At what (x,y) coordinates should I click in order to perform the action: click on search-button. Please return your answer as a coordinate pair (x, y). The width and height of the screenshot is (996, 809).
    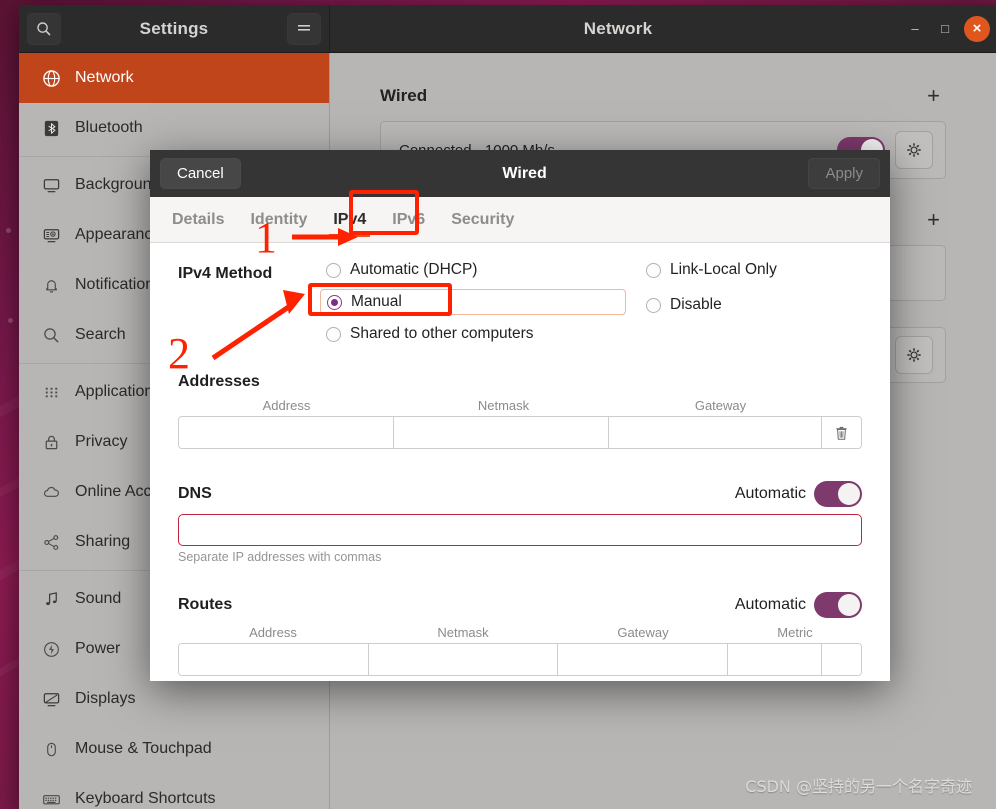
    Looking at the image, I should click on (44, 28).